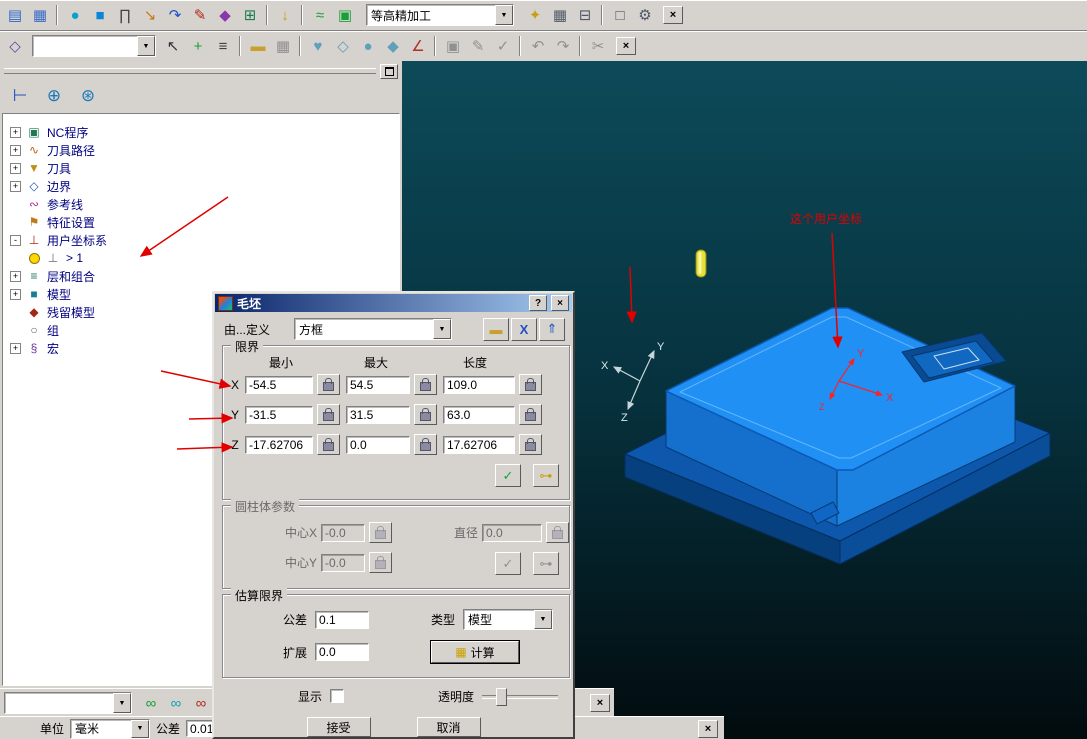  What do you see at coordinates (150, 15) in the screenshot?
I see `start-point-icon: ↘` at bounding box center [150, 15].